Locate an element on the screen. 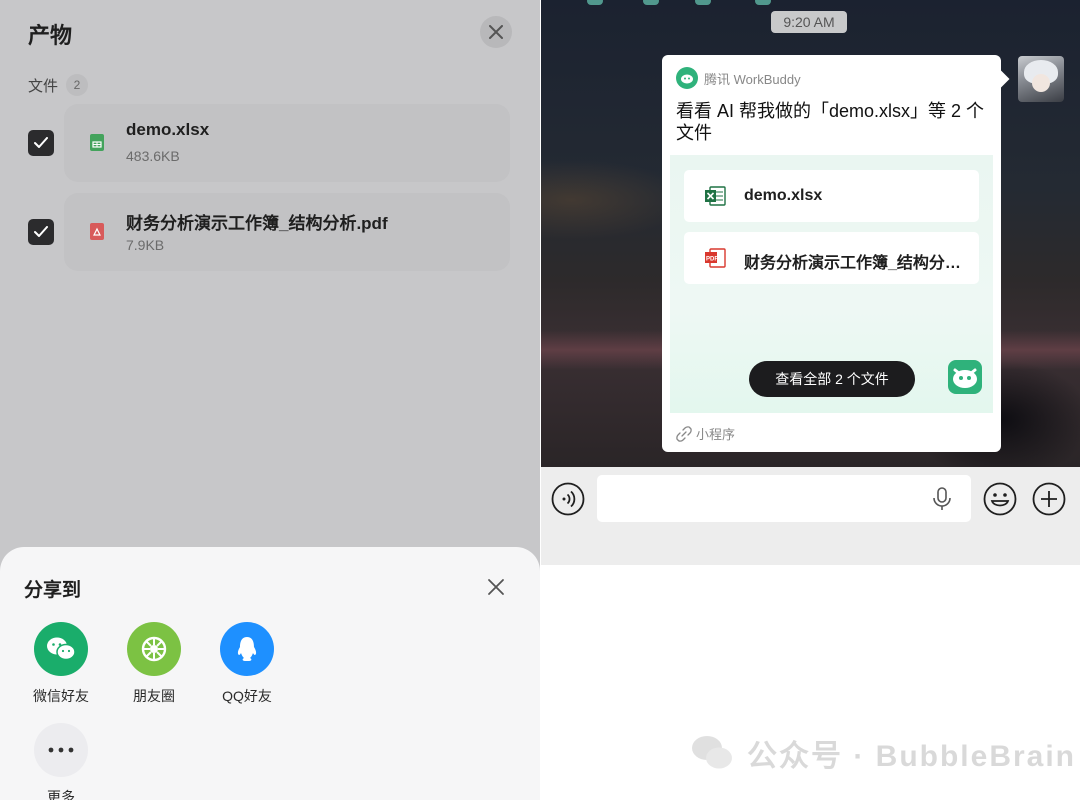 The width and height of the screenshot is (1080, 800). close-button is located at coordinates (496, 32).